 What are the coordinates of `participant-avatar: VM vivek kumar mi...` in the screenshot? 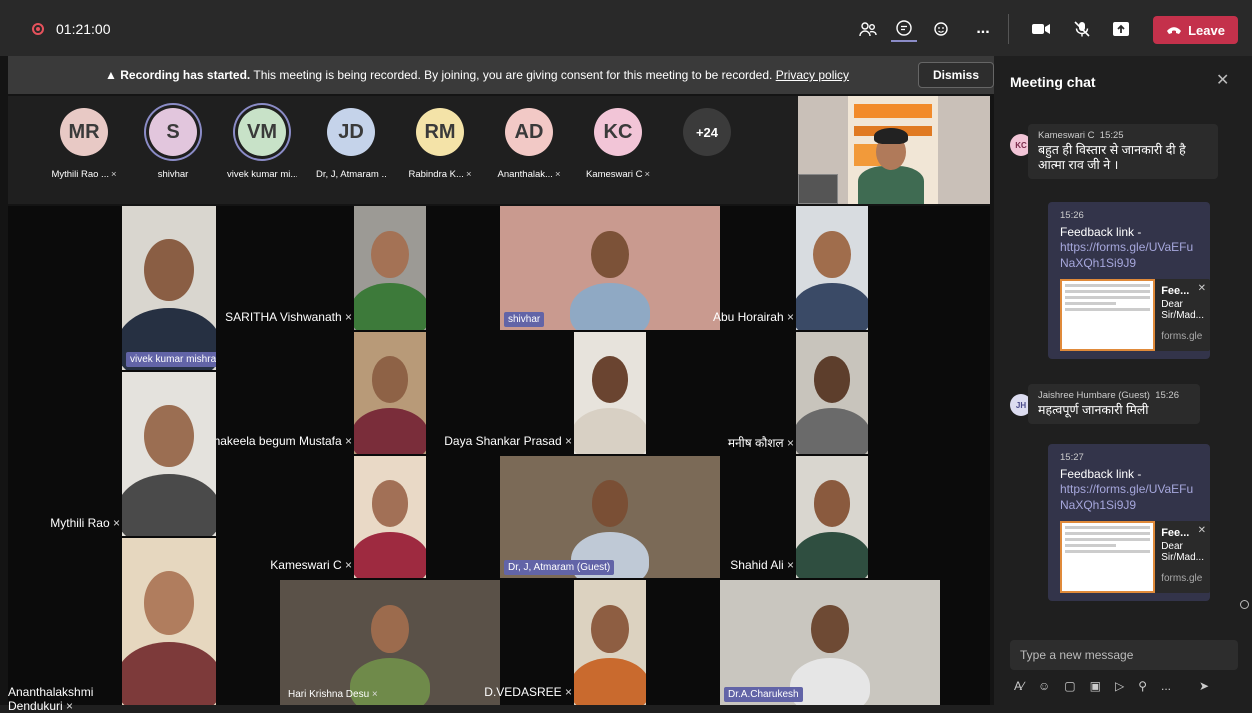 It's located at (262, 144).